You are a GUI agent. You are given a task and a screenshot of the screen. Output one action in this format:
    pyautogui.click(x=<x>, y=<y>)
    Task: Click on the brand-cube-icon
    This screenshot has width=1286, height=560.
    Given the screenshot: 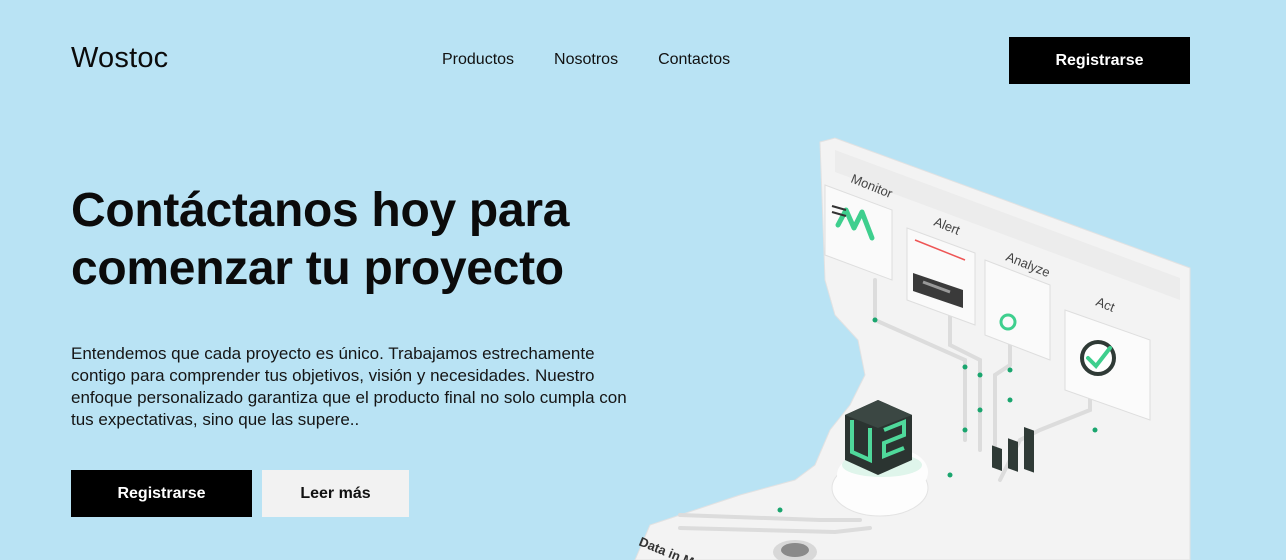 What is the action you would take?
    pyautogui.click(x=878, y=437)
    